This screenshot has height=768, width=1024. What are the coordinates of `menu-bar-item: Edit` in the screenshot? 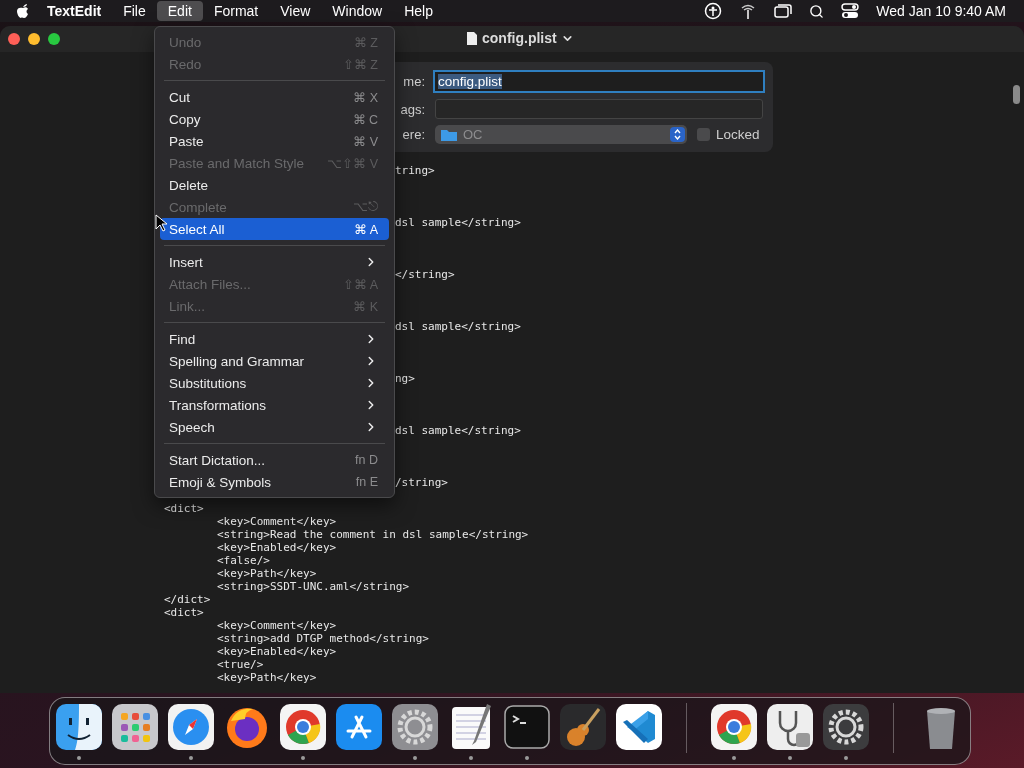 It's located at (179, 11).